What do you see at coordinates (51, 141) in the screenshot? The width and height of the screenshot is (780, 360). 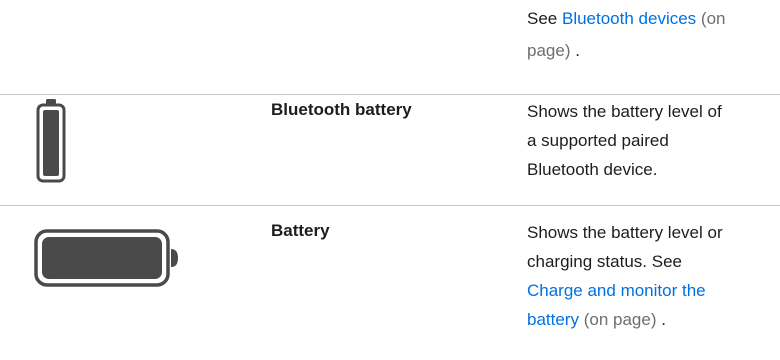 I see `bluetooth-battery-icon` at bounding box center [51, 141].